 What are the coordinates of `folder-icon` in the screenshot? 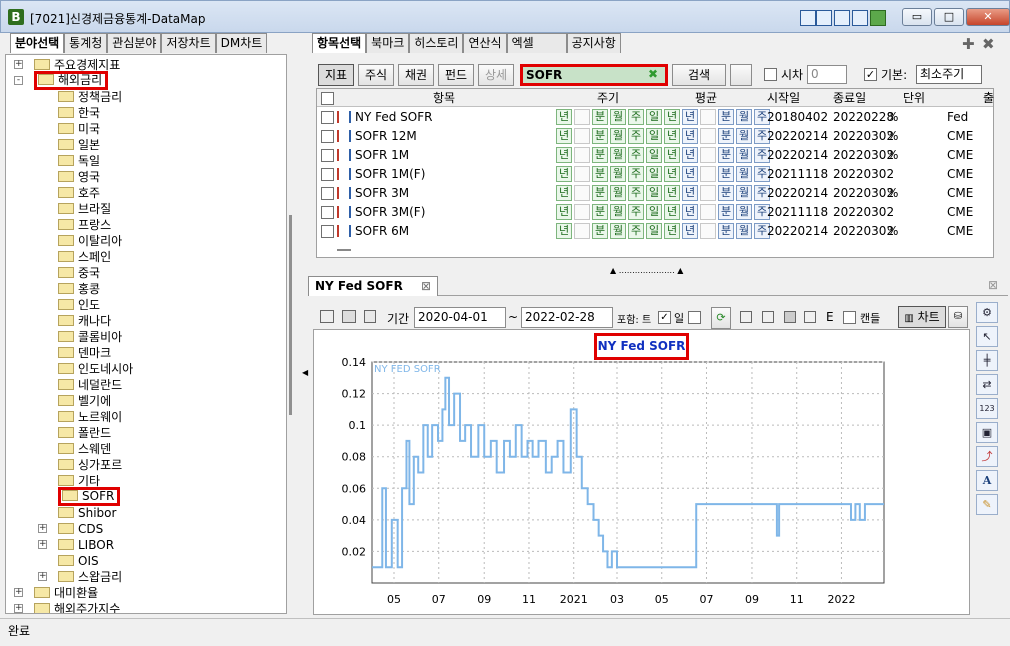 It's located at (741, 75).